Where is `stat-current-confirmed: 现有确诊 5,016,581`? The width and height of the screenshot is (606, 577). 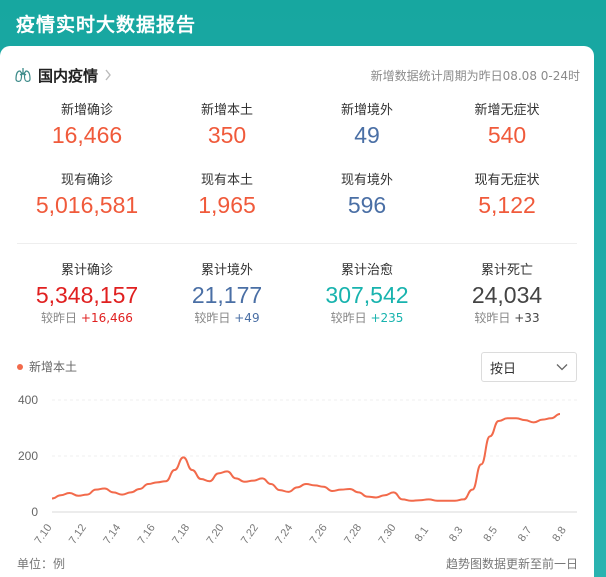
stat-current-confirmed: 现有确诊 5,016,581 is located at coordinates (87, 196).